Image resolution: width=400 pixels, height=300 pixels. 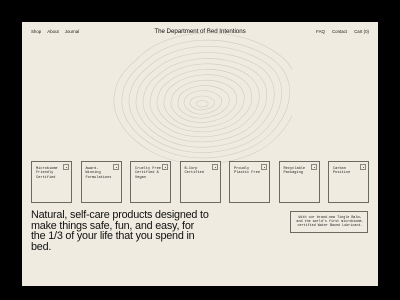 What do you see at coordinates (361, 31) in the screenshot?
I see `cart-link: Cart (0)` at bounding box center [361, 31].